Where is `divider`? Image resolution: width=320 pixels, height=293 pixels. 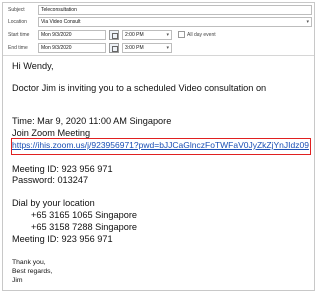 divider is located at coordinates (158, 55).